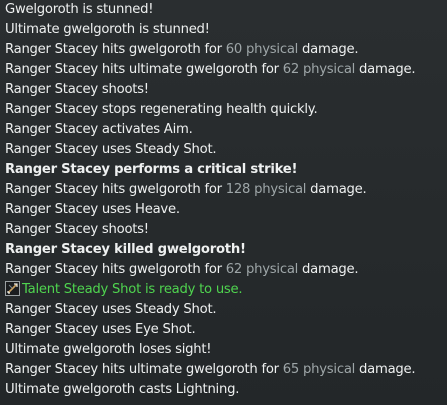 Image resolution: width=447 pixels, height=405 pixels. I want to click on combat-log-highlight-line: Ranger Stacey killed gwelgoroth!, so click(224, 250).